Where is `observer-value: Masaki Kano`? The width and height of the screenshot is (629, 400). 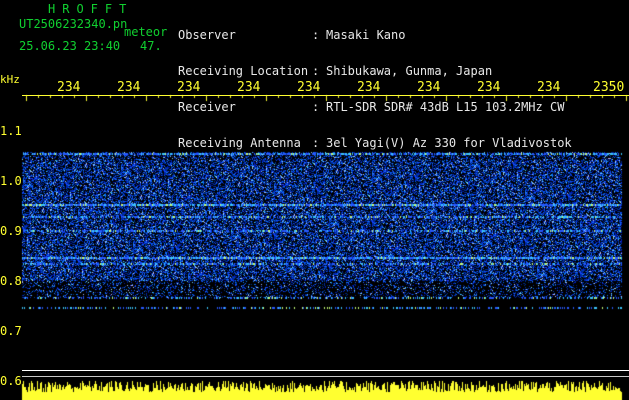 observer-value: Masaki Kano is located at coordinates (366, 35).